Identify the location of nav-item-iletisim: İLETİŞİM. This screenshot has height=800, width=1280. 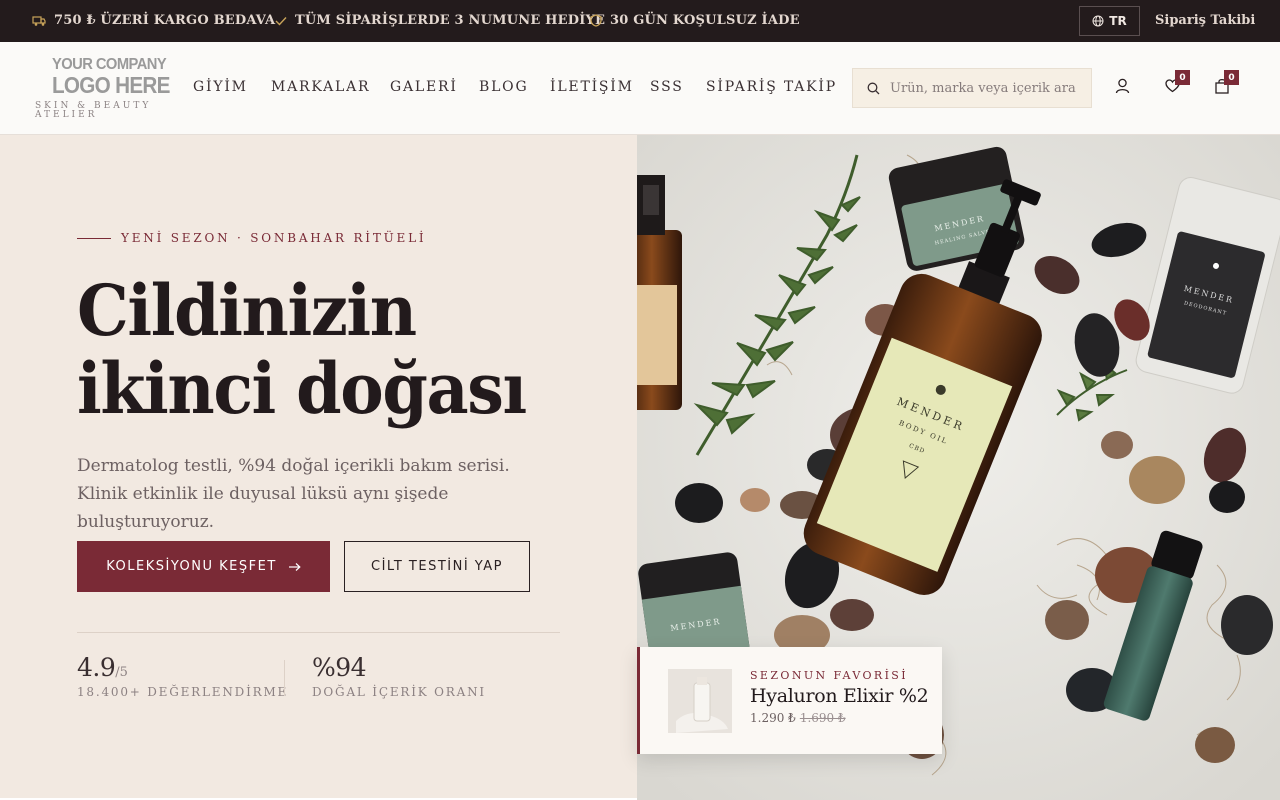
(592, 87).